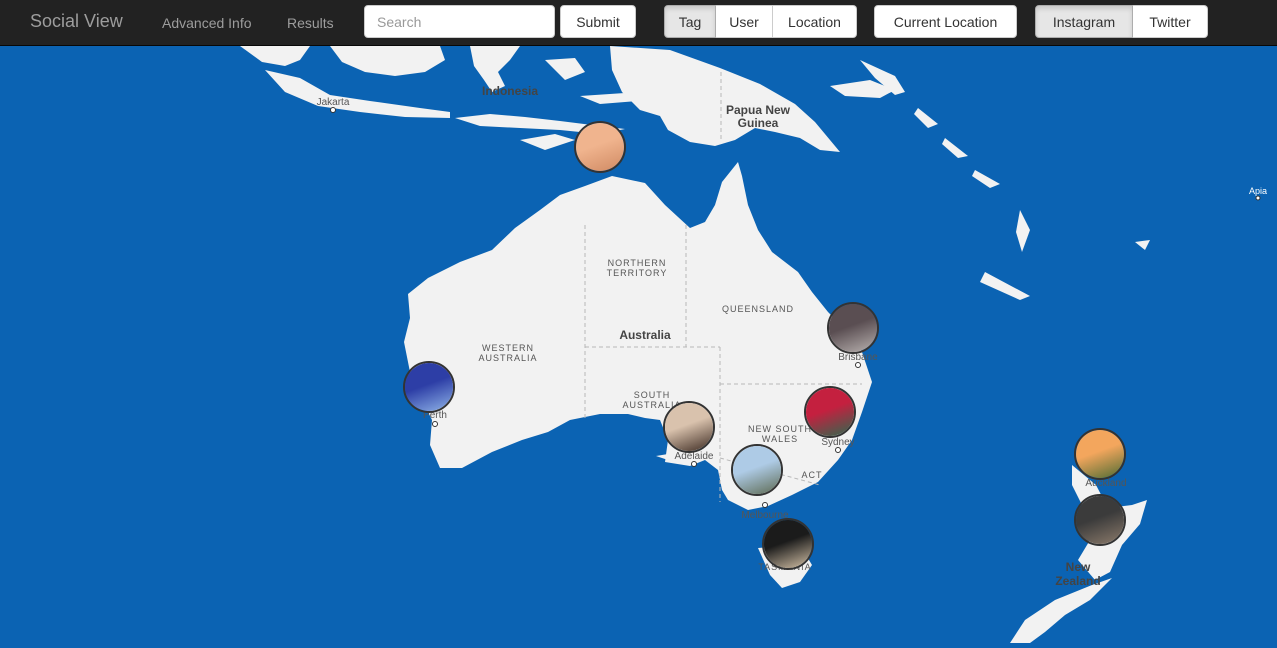 This screenshot has width=1277, height=648. What do you see at coordinates (815, 21) in the screenshot?
I see `mode-location-button: Location` at bounding box center [815, 21].